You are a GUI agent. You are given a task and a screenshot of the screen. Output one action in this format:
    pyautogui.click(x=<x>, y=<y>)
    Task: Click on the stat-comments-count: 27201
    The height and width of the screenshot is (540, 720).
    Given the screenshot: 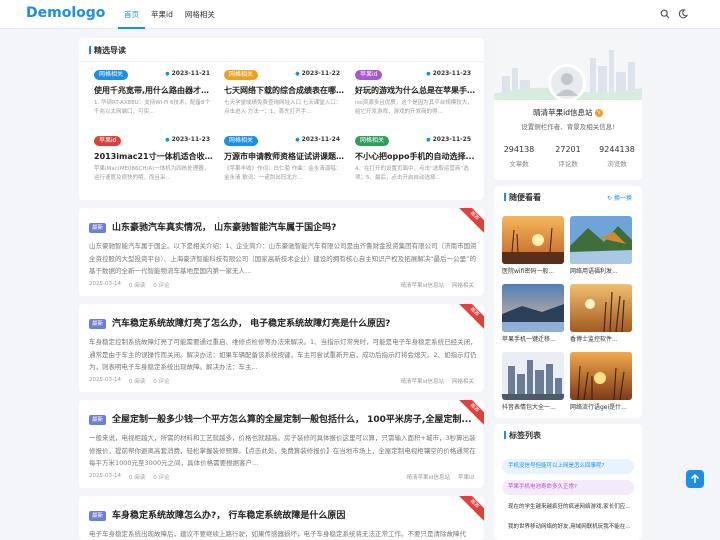 What is the action you would take?
    pyautogui.click(x=568, y=149)
    